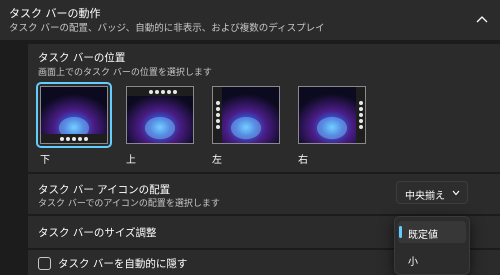 This screenshot has width=500, height=275. Describe the element at coordinates (400, 232) in the screenshot. I see `selection-indicator` at that location.